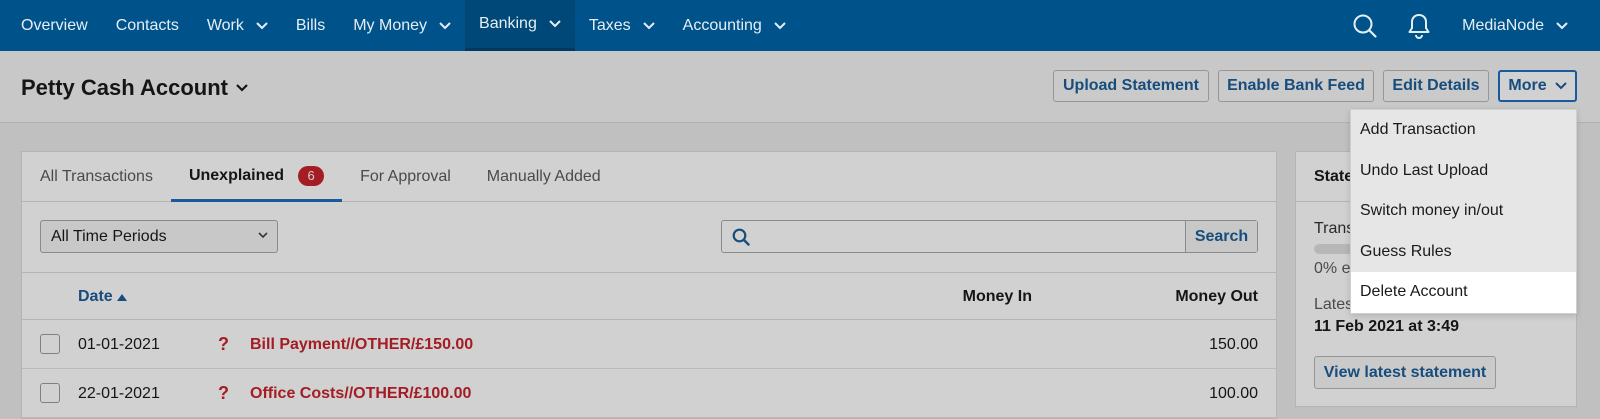  What do you see at coordinates (649, 237) in the screenshot?
I see `filter-row: All Time Periods Search` at bounding box center [649, 237].